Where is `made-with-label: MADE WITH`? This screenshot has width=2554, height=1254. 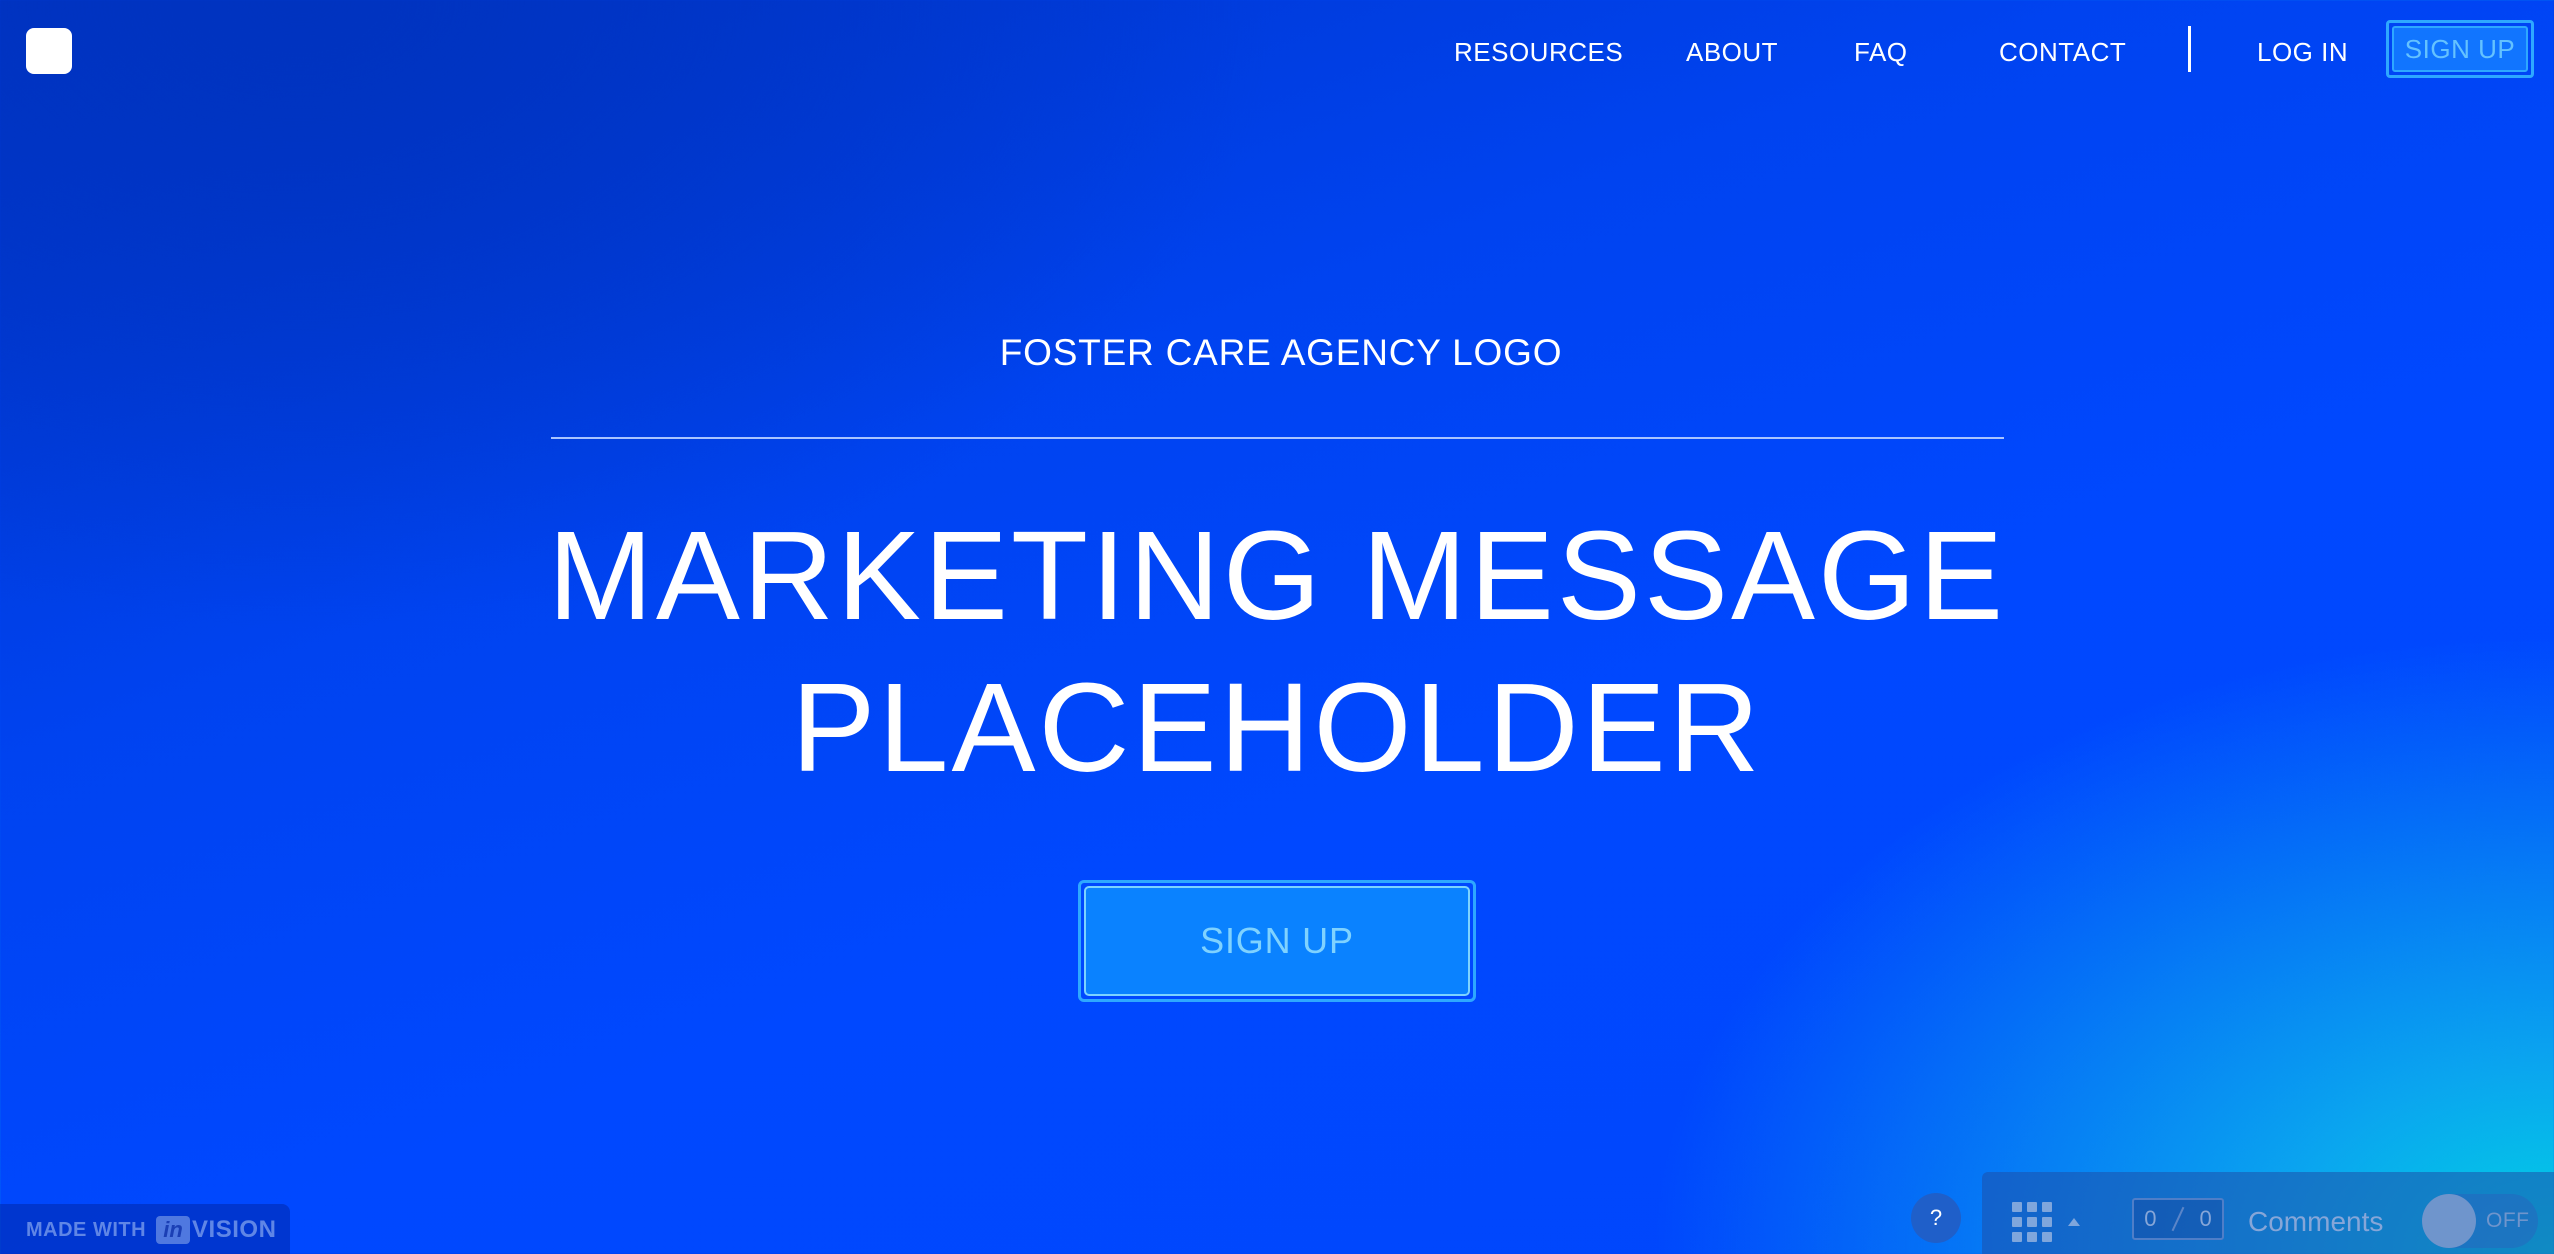
made-with-label: MADE WITH is located at coordinates (86, 1229).